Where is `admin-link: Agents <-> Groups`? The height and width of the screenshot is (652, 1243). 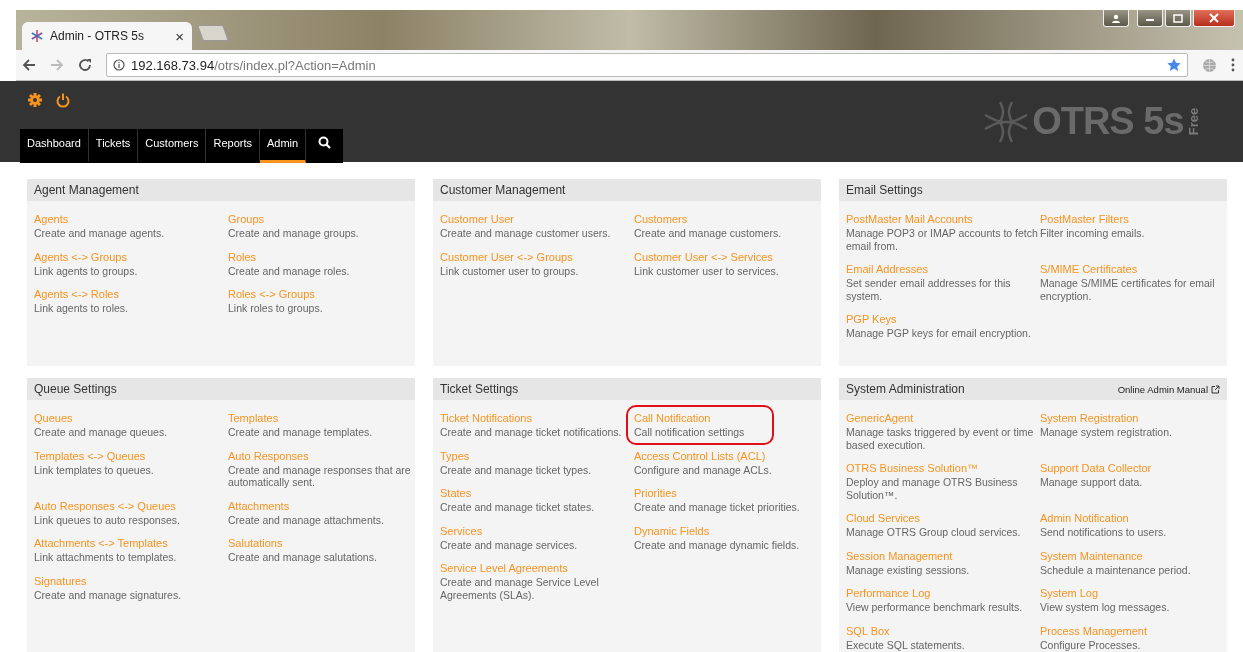
admin-link: Agents <-> Groups is located at coordinates (80, 257).